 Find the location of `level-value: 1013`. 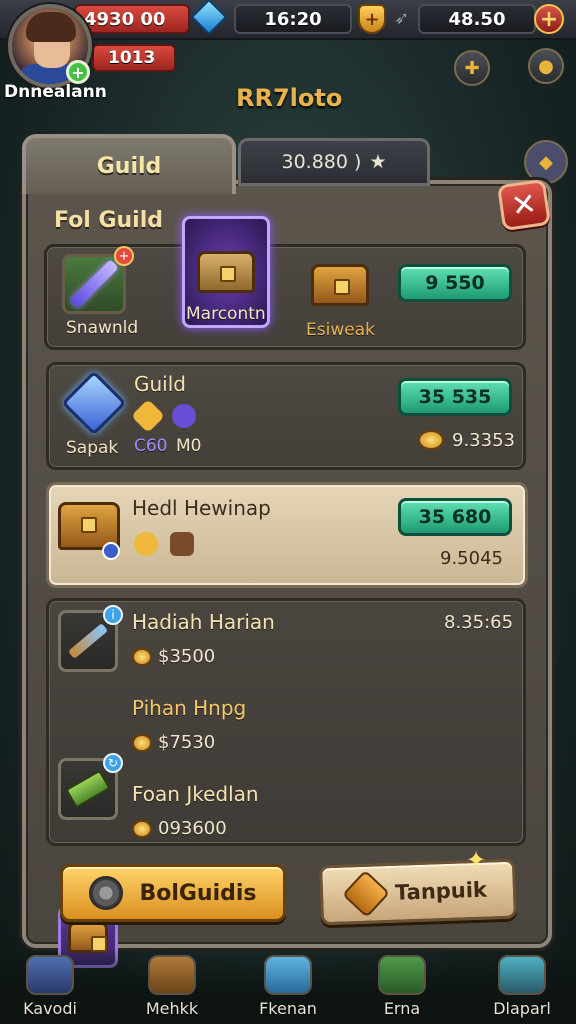

level-value: 1013 is located at coordinates (132, 58).